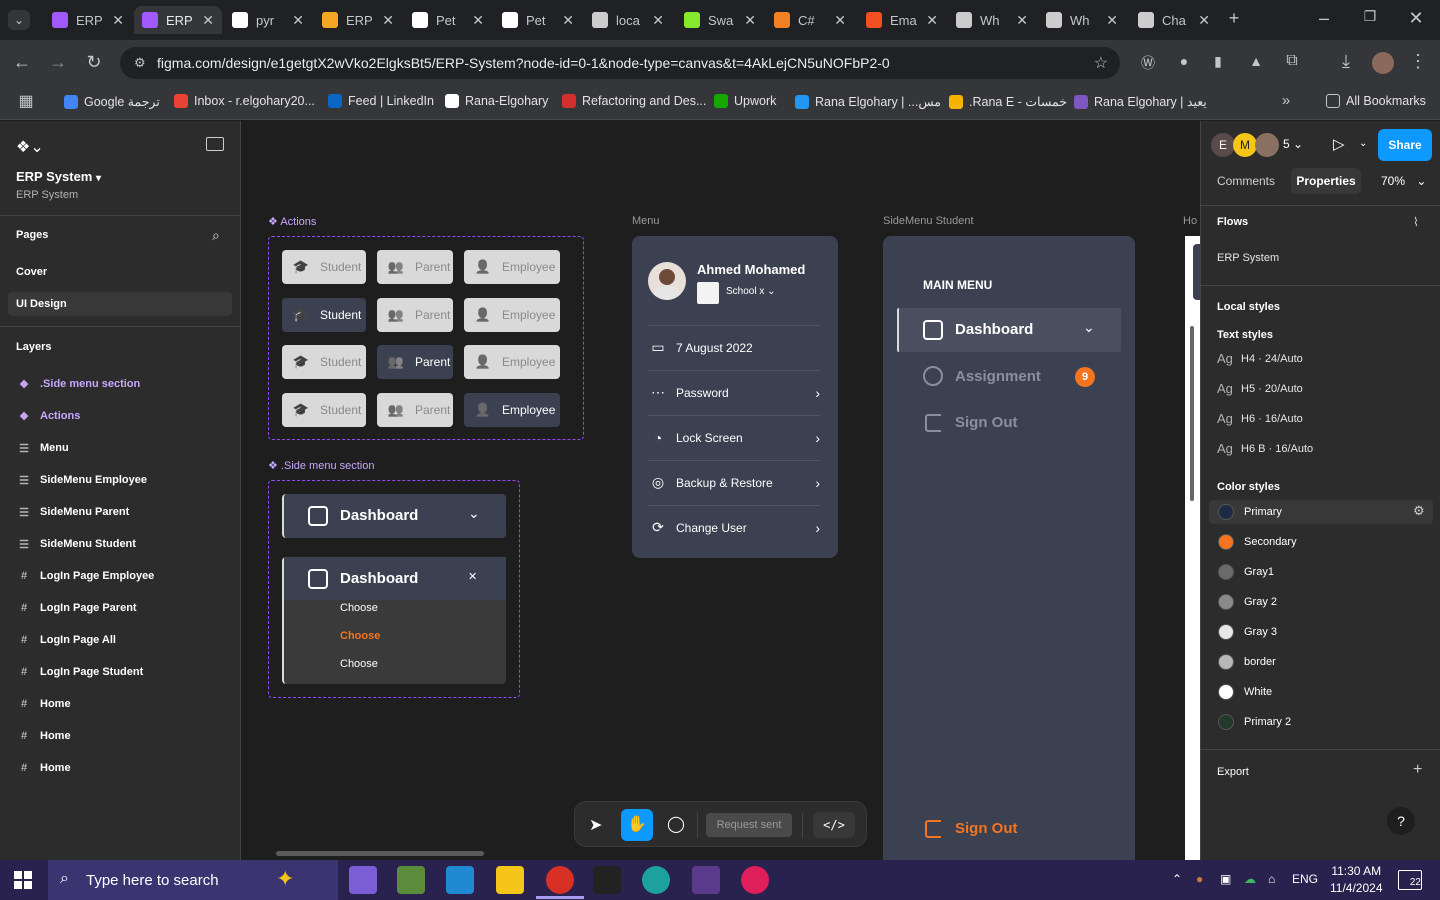 This screenshot has height=900, width=1440. What do you see at coordinates (360, 636) in the screenshot?
I see `submenu-item-active: Choose` at bounding box center [360, 636].